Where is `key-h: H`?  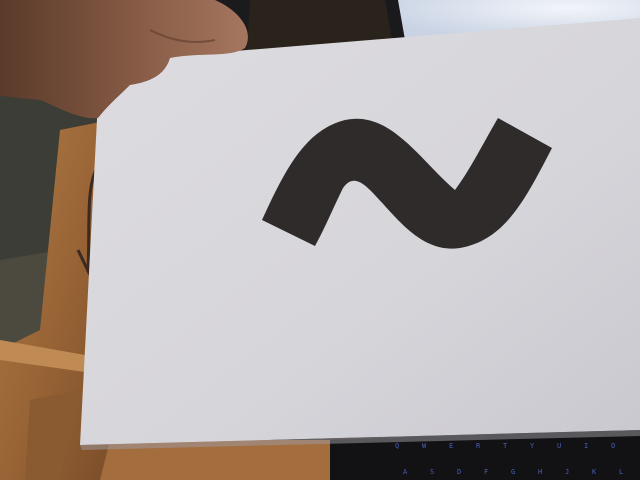
key-h: H is located at coordinates (540, 472).